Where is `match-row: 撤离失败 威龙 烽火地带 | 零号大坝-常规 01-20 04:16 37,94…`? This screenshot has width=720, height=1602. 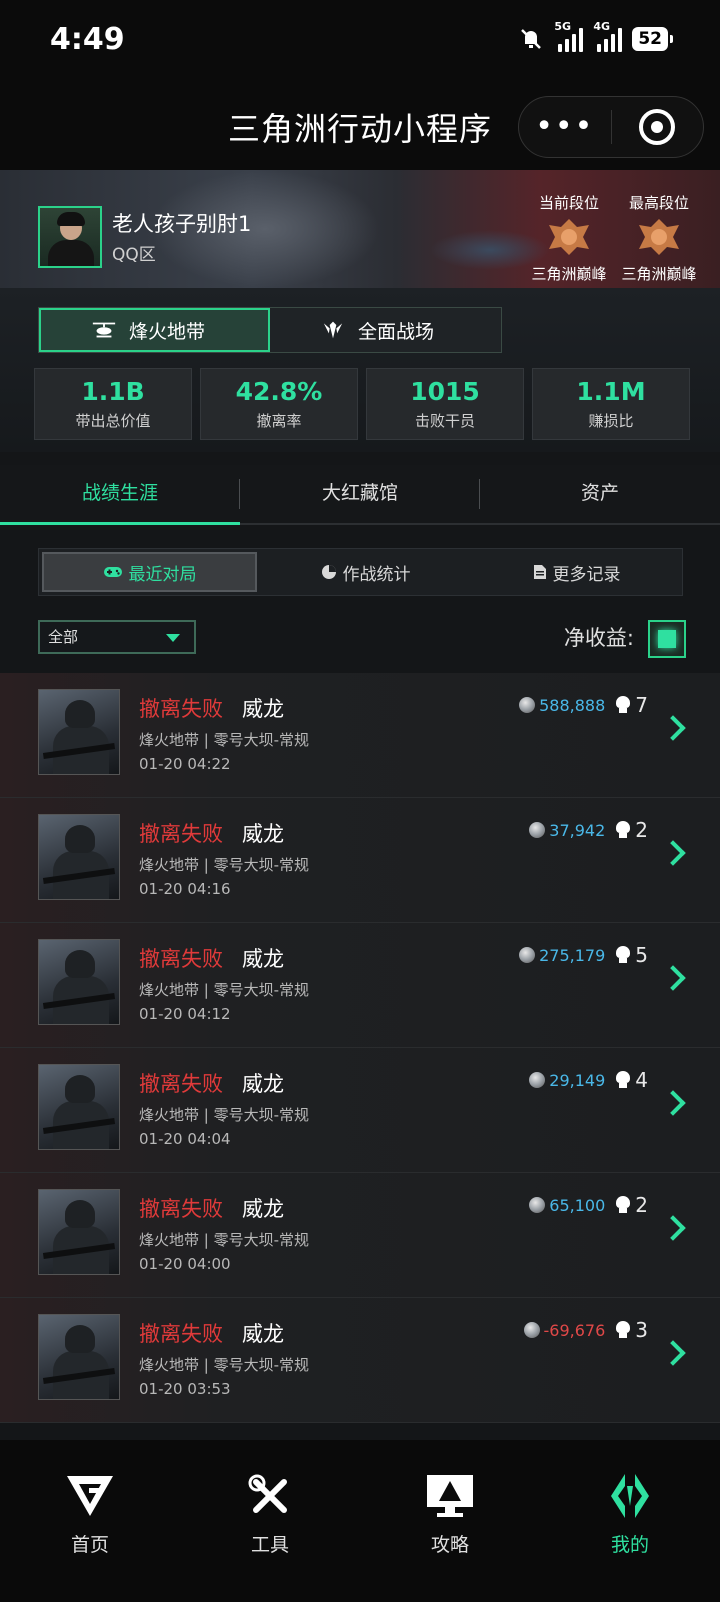 match-row: 撤离失败 威龙 烽火地带 | 零号大坝-常规 01-20 04:16 37,94… is located at coordinates (360, 860).